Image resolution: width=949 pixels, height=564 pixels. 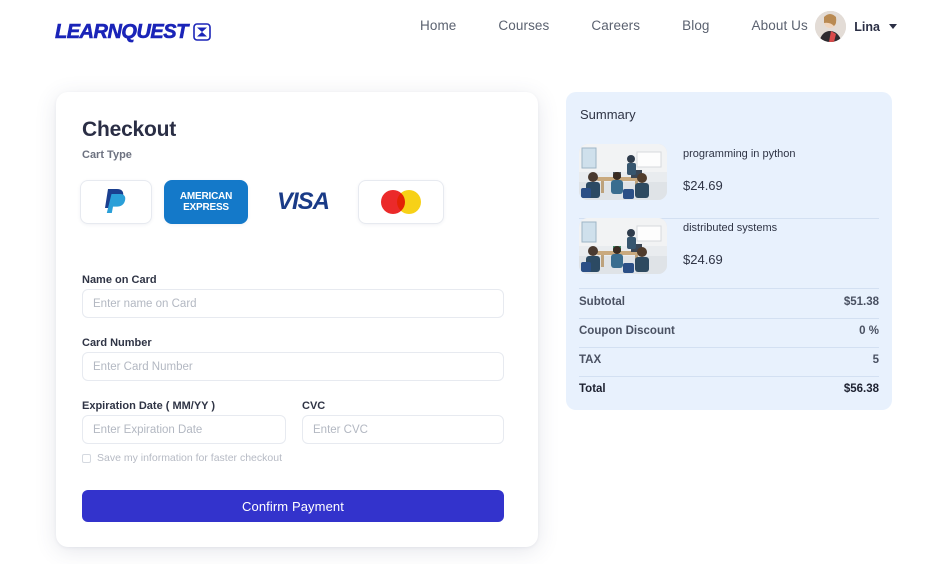 I want to click on amex-line-2: EXPRESS, so click(x=206, y=207).